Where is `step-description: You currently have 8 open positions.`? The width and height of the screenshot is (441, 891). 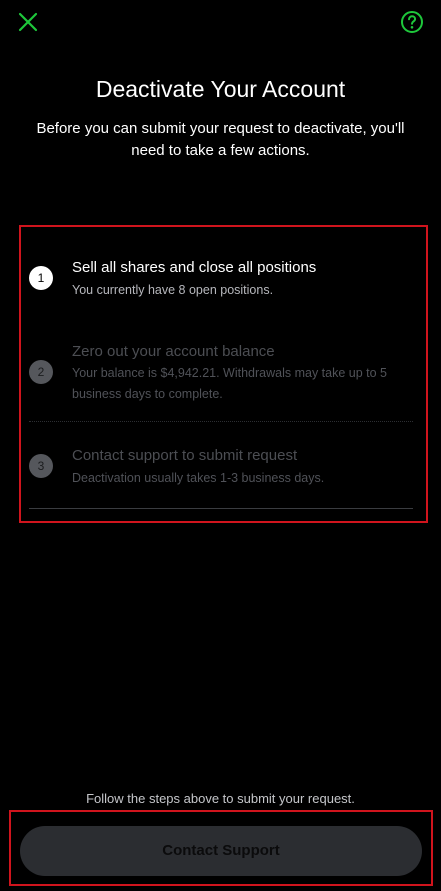
step-description: You currently have 8 open positions. is located at coordinates (173, 290).